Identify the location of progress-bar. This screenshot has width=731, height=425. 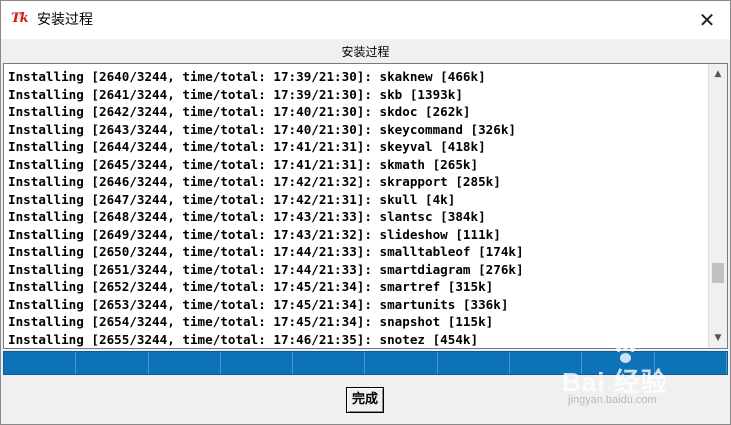
(365, 363).